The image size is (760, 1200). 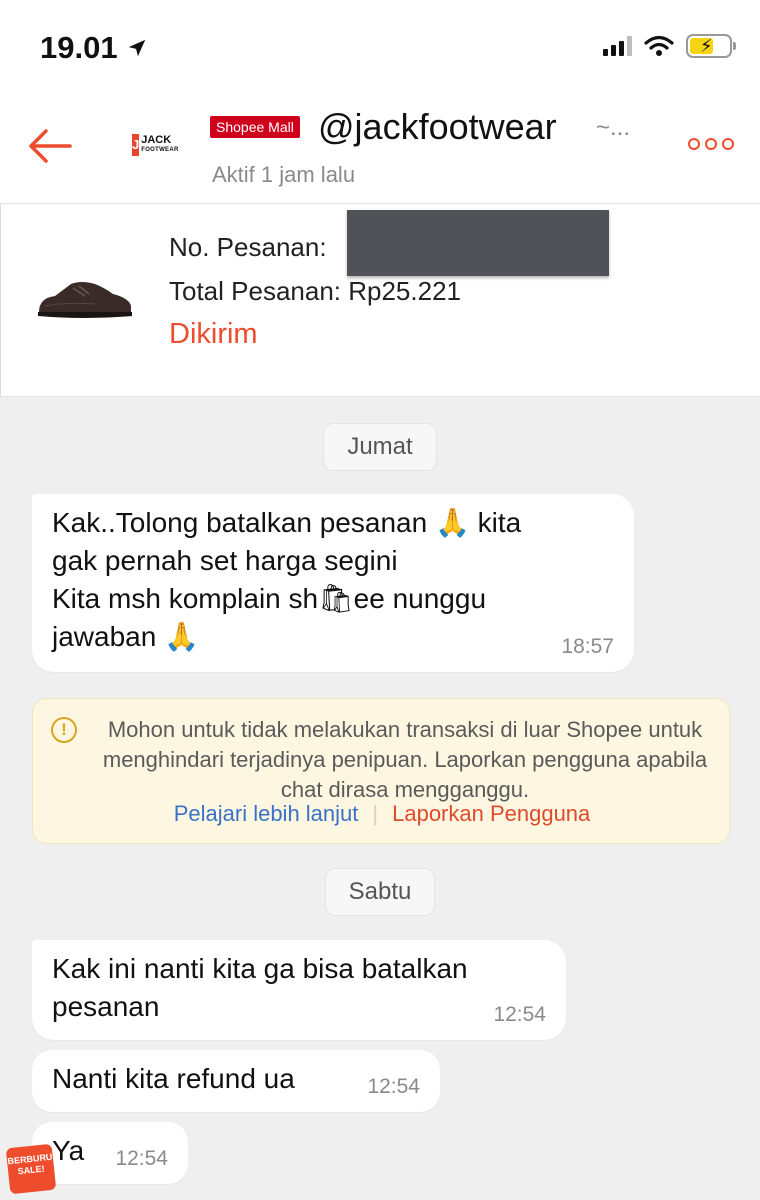 What do you see at coordinates (104, 636) in the screenshot?
I see `message-text: jawaban` at bounding box center [104, 636].